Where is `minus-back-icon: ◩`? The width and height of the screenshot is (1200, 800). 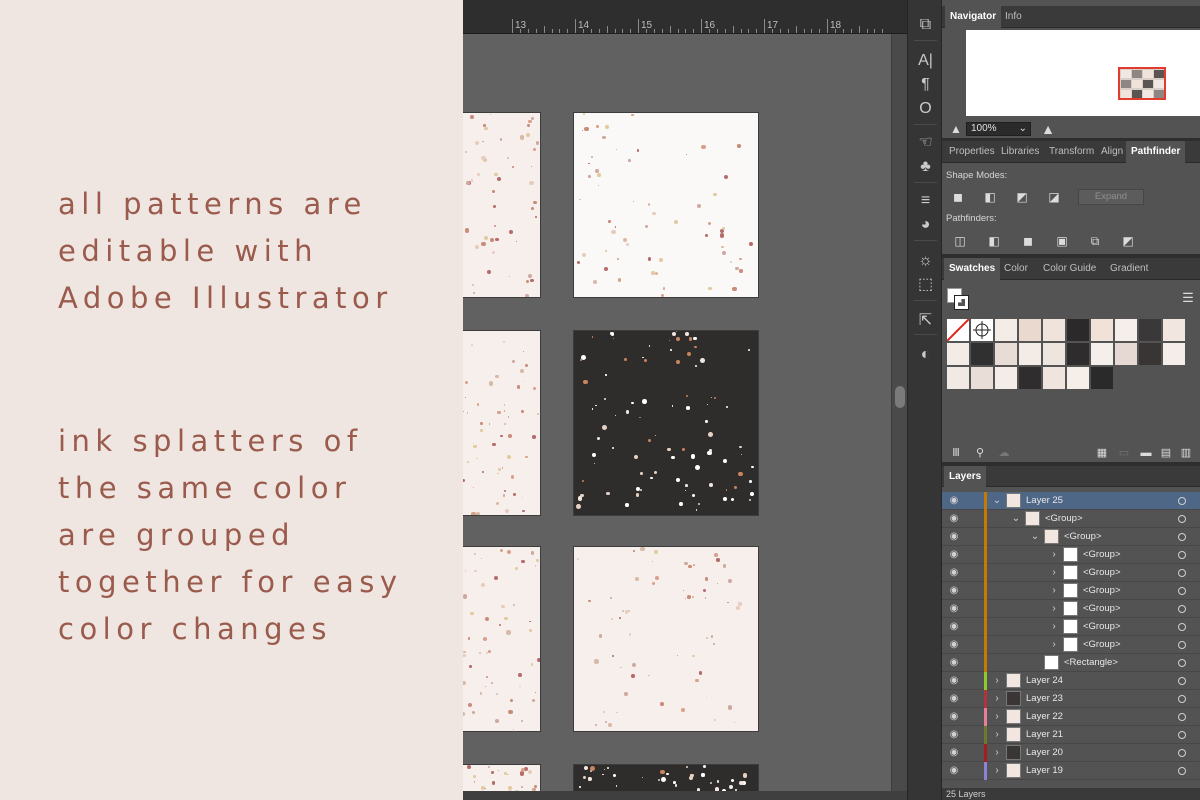
minus-back-icon: ◩ is located at coordinates (1128, 241).